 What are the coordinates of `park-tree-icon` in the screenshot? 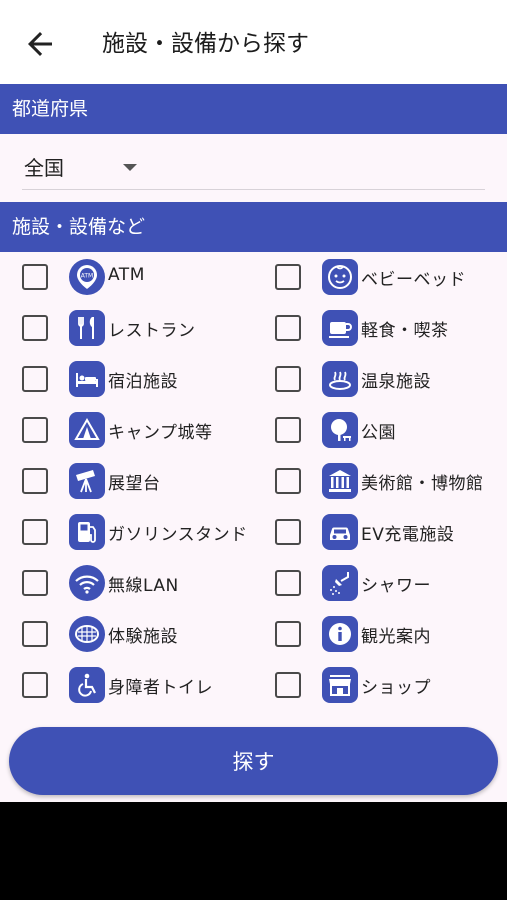 It's located at (340, 430).